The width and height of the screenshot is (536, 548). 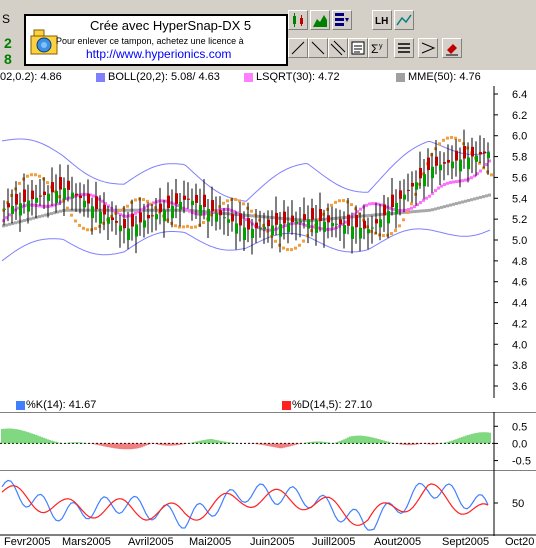 I want to click on x-label: Mars2005, so click(x=86, y=542).